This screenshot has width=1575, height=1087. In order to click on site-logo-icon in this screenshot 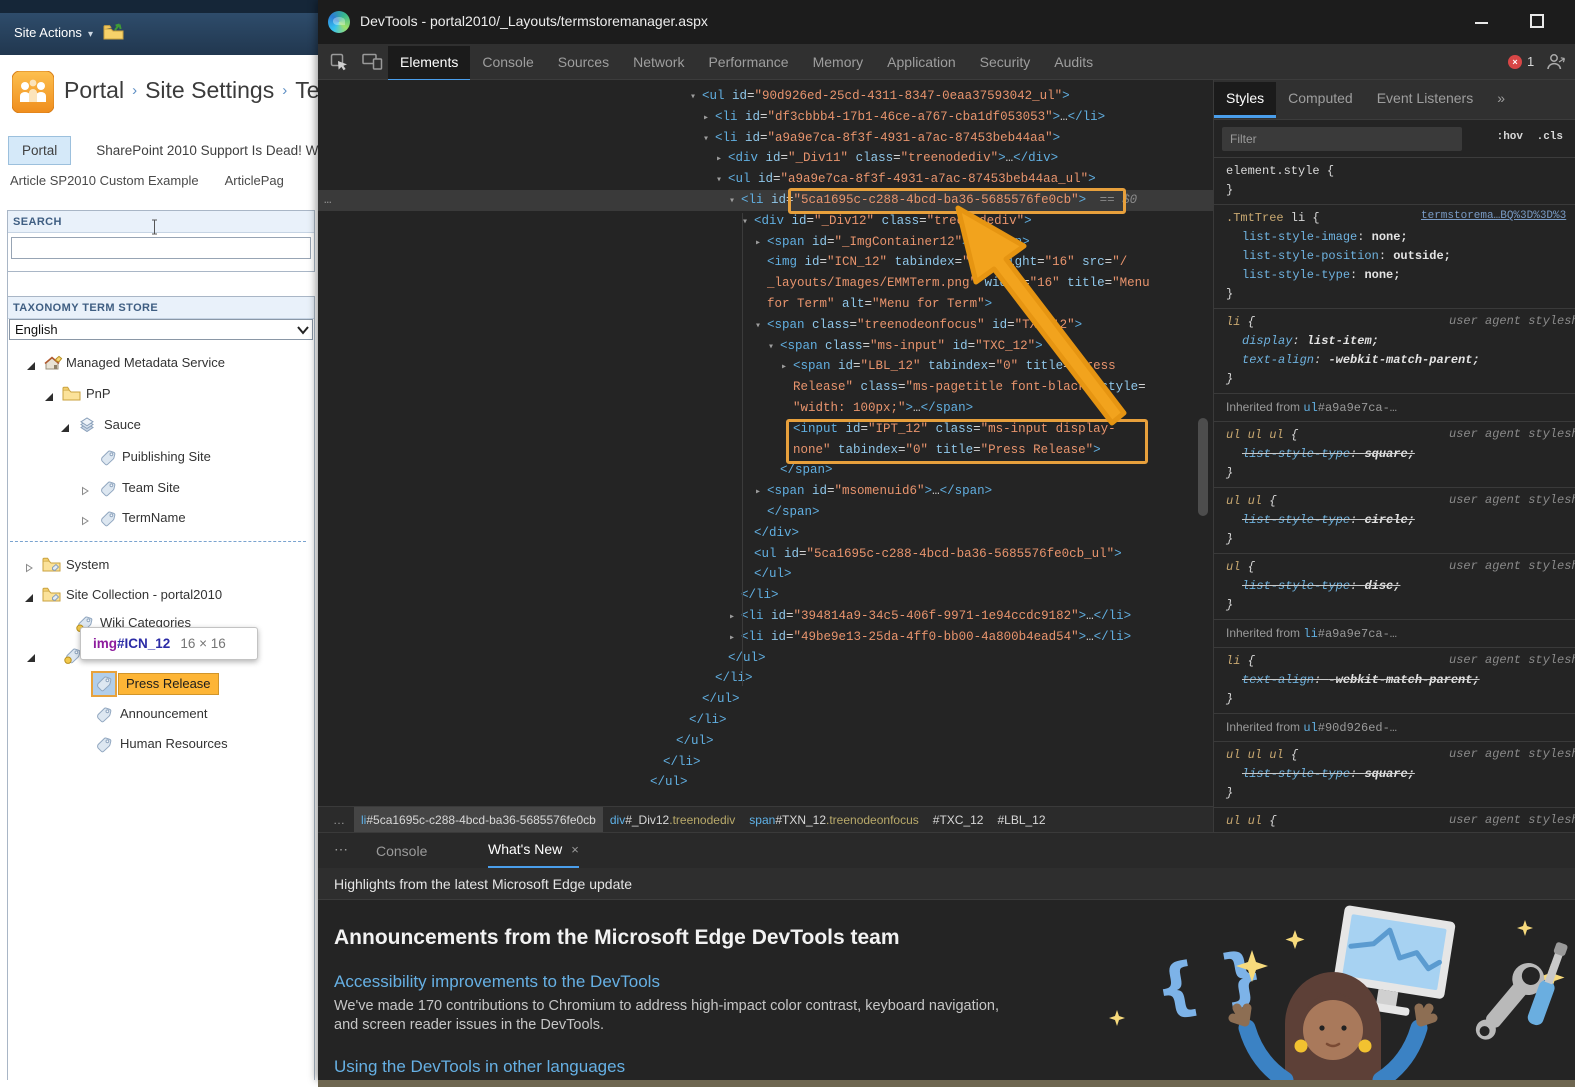, I will do `click(33, 94)`.